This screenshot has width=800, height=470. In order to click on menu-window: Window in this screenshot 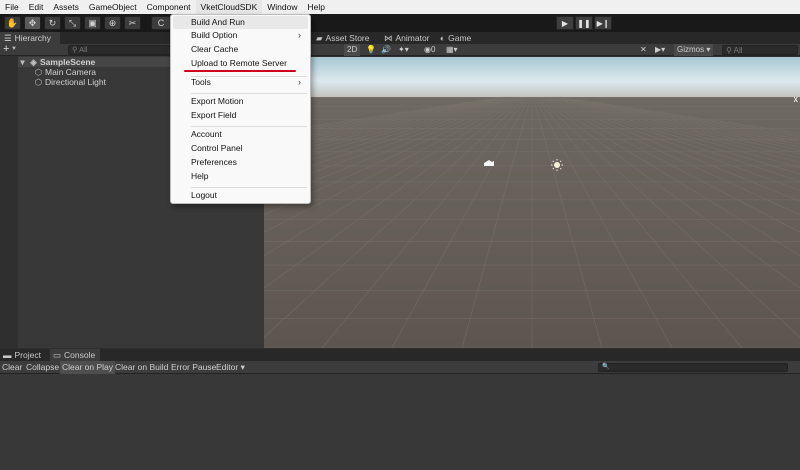, I will do `click(282, 7)`.